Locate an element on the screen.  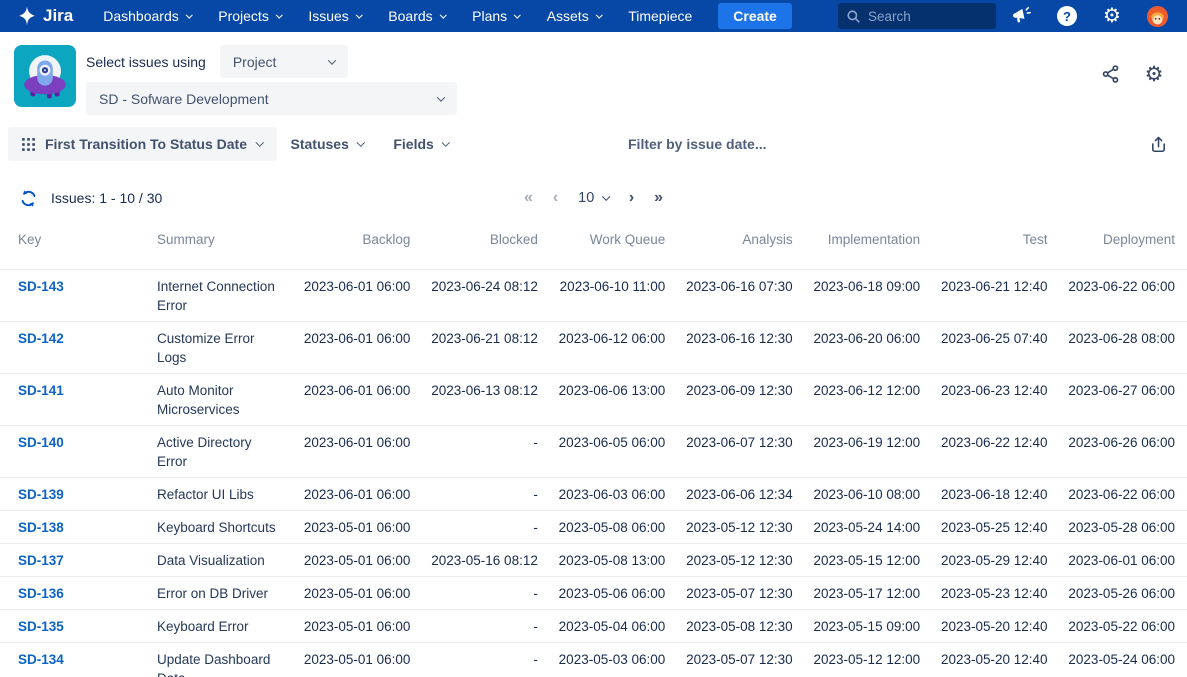
issue-key-link: SD-135 is located at coordinates (41, 626).